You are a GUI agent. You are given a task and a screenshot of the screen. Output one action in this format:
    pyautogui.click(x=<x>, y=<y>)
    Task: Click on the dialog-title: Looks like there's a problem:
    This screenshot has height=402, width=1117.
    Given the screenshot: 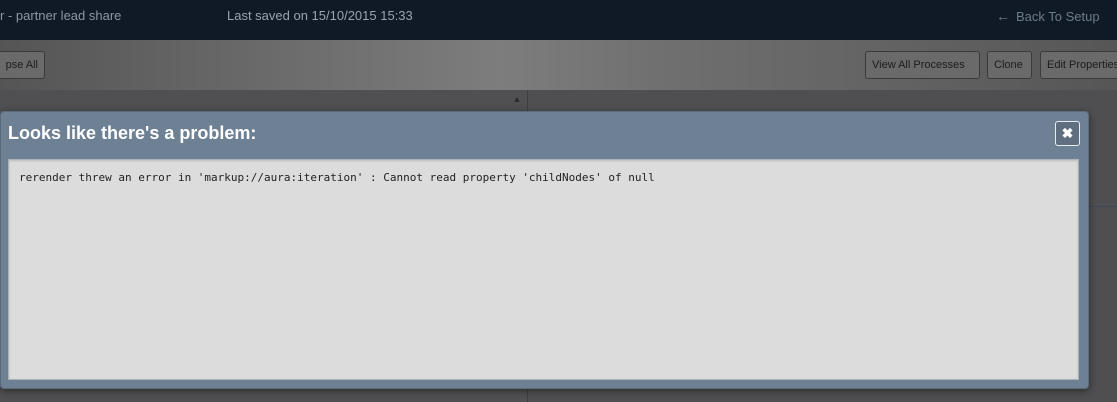 What is the action you would take?
    pyautogui.click(x=132, y=133)
    